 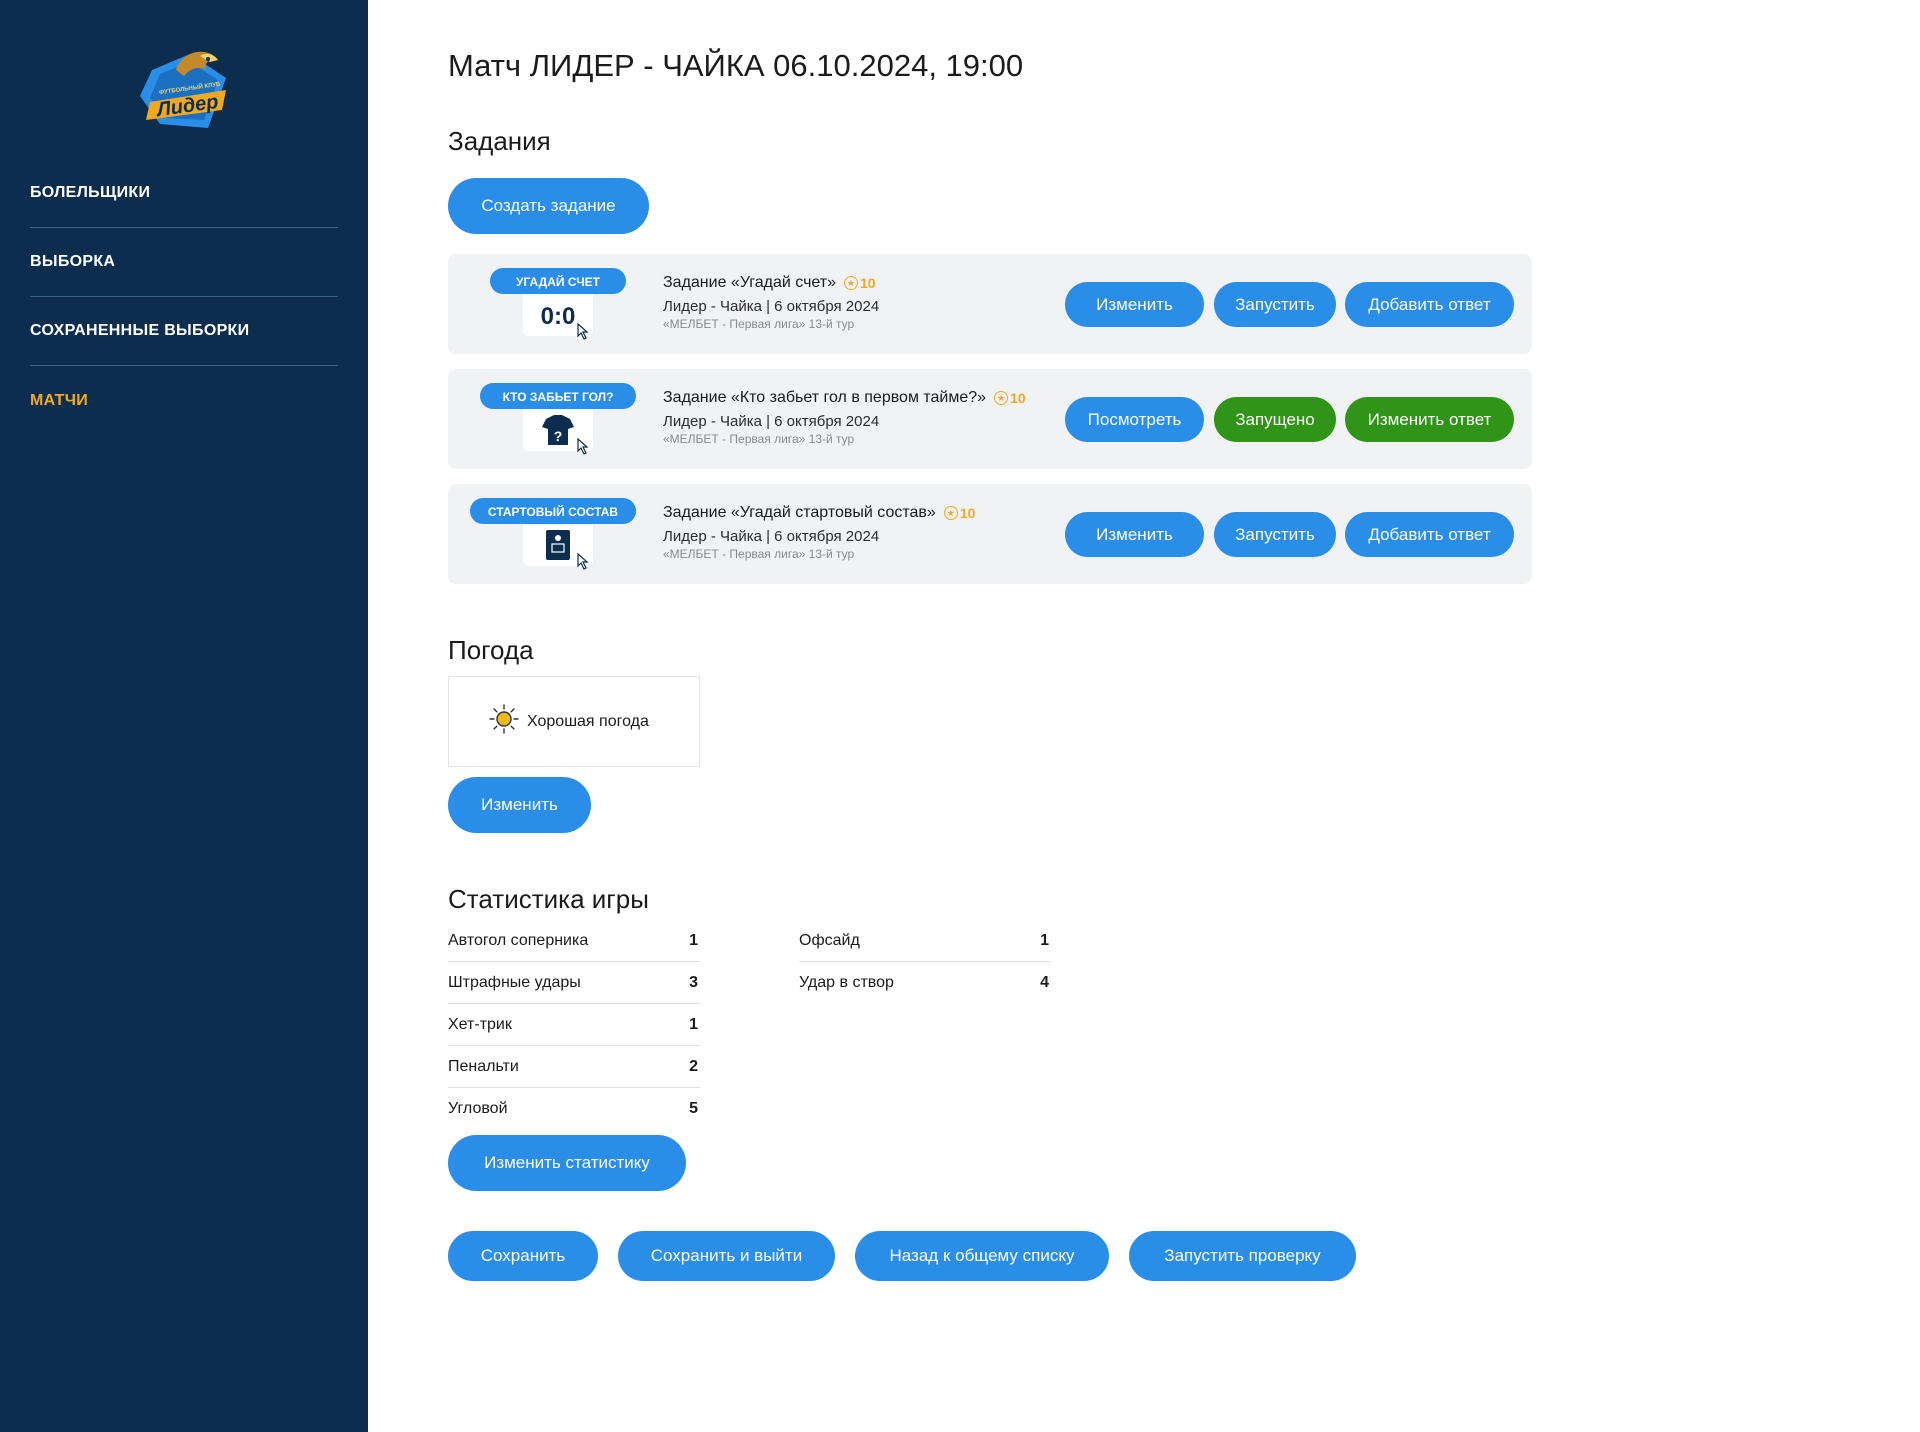 I want to click on task-title: Задание «Угадай стартовый состав», so click(x=799, y=512).